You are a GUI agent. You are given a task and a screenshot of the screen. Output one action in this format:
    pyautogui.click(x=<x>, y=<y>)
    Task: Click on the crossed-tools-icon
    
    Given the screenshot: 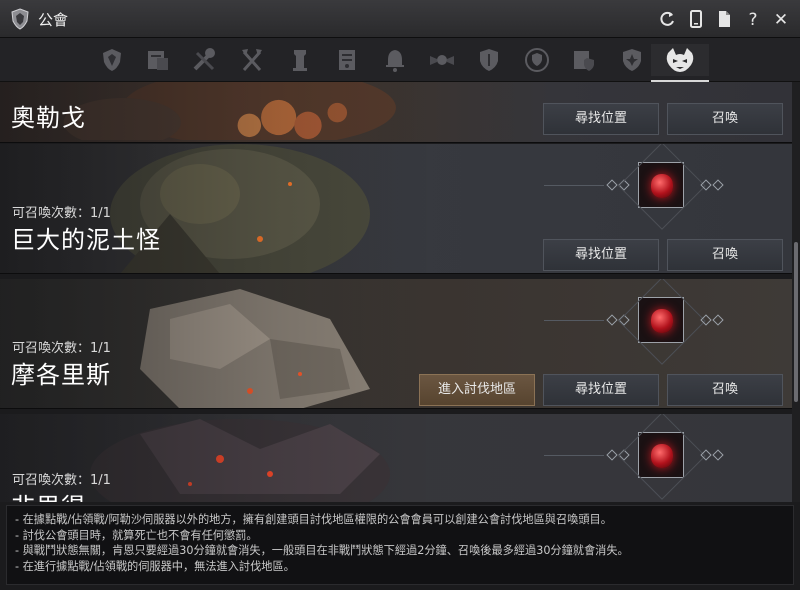 What is the action you would take?
    pyautogui.click(x=204, y=60)
    